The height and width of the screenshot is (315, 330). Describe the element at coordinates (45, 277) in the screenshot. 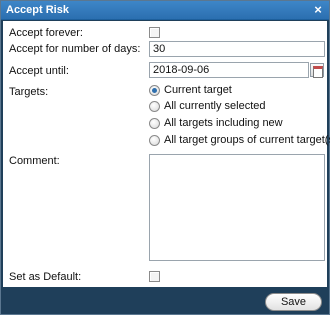

I see `set-default-label: Set as Default:` at that location.